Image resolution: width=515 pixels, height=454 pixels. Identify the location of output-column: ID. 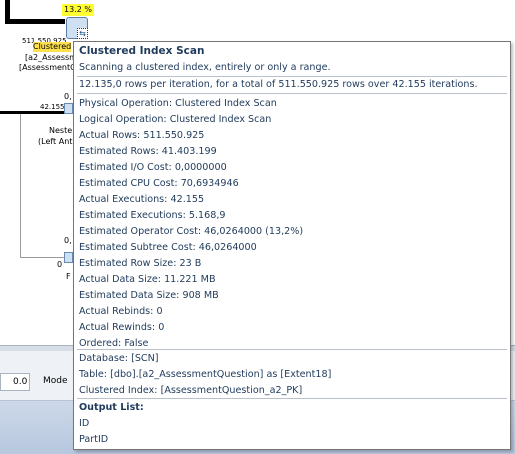
(84, 423).